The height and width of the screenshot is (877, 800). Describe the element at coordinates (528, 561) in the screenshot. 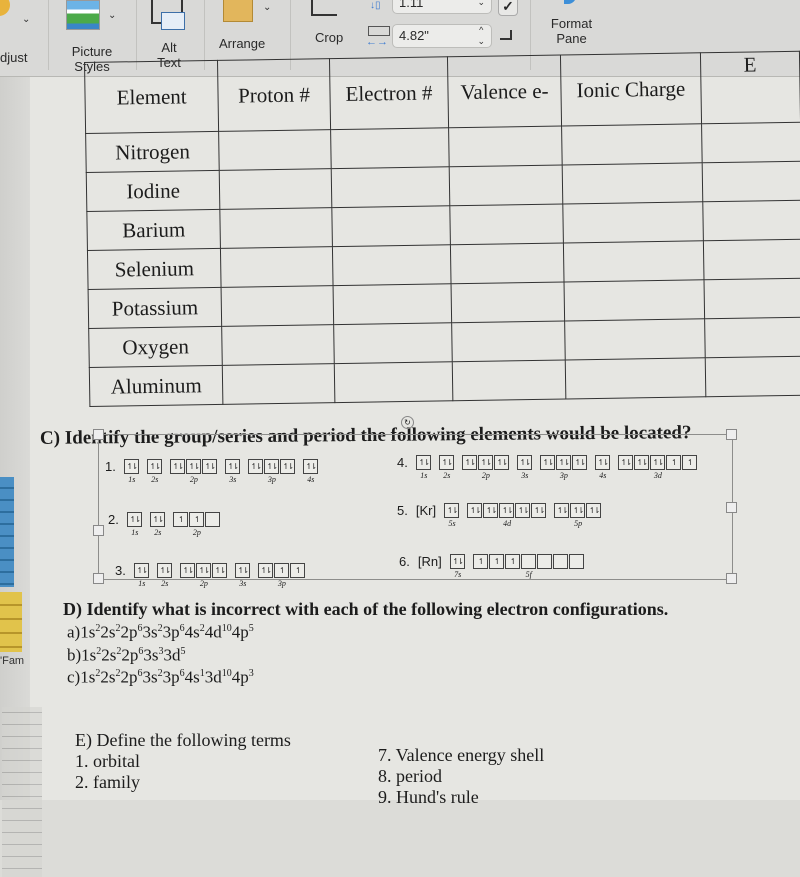

I see `orbital-box` at that location.